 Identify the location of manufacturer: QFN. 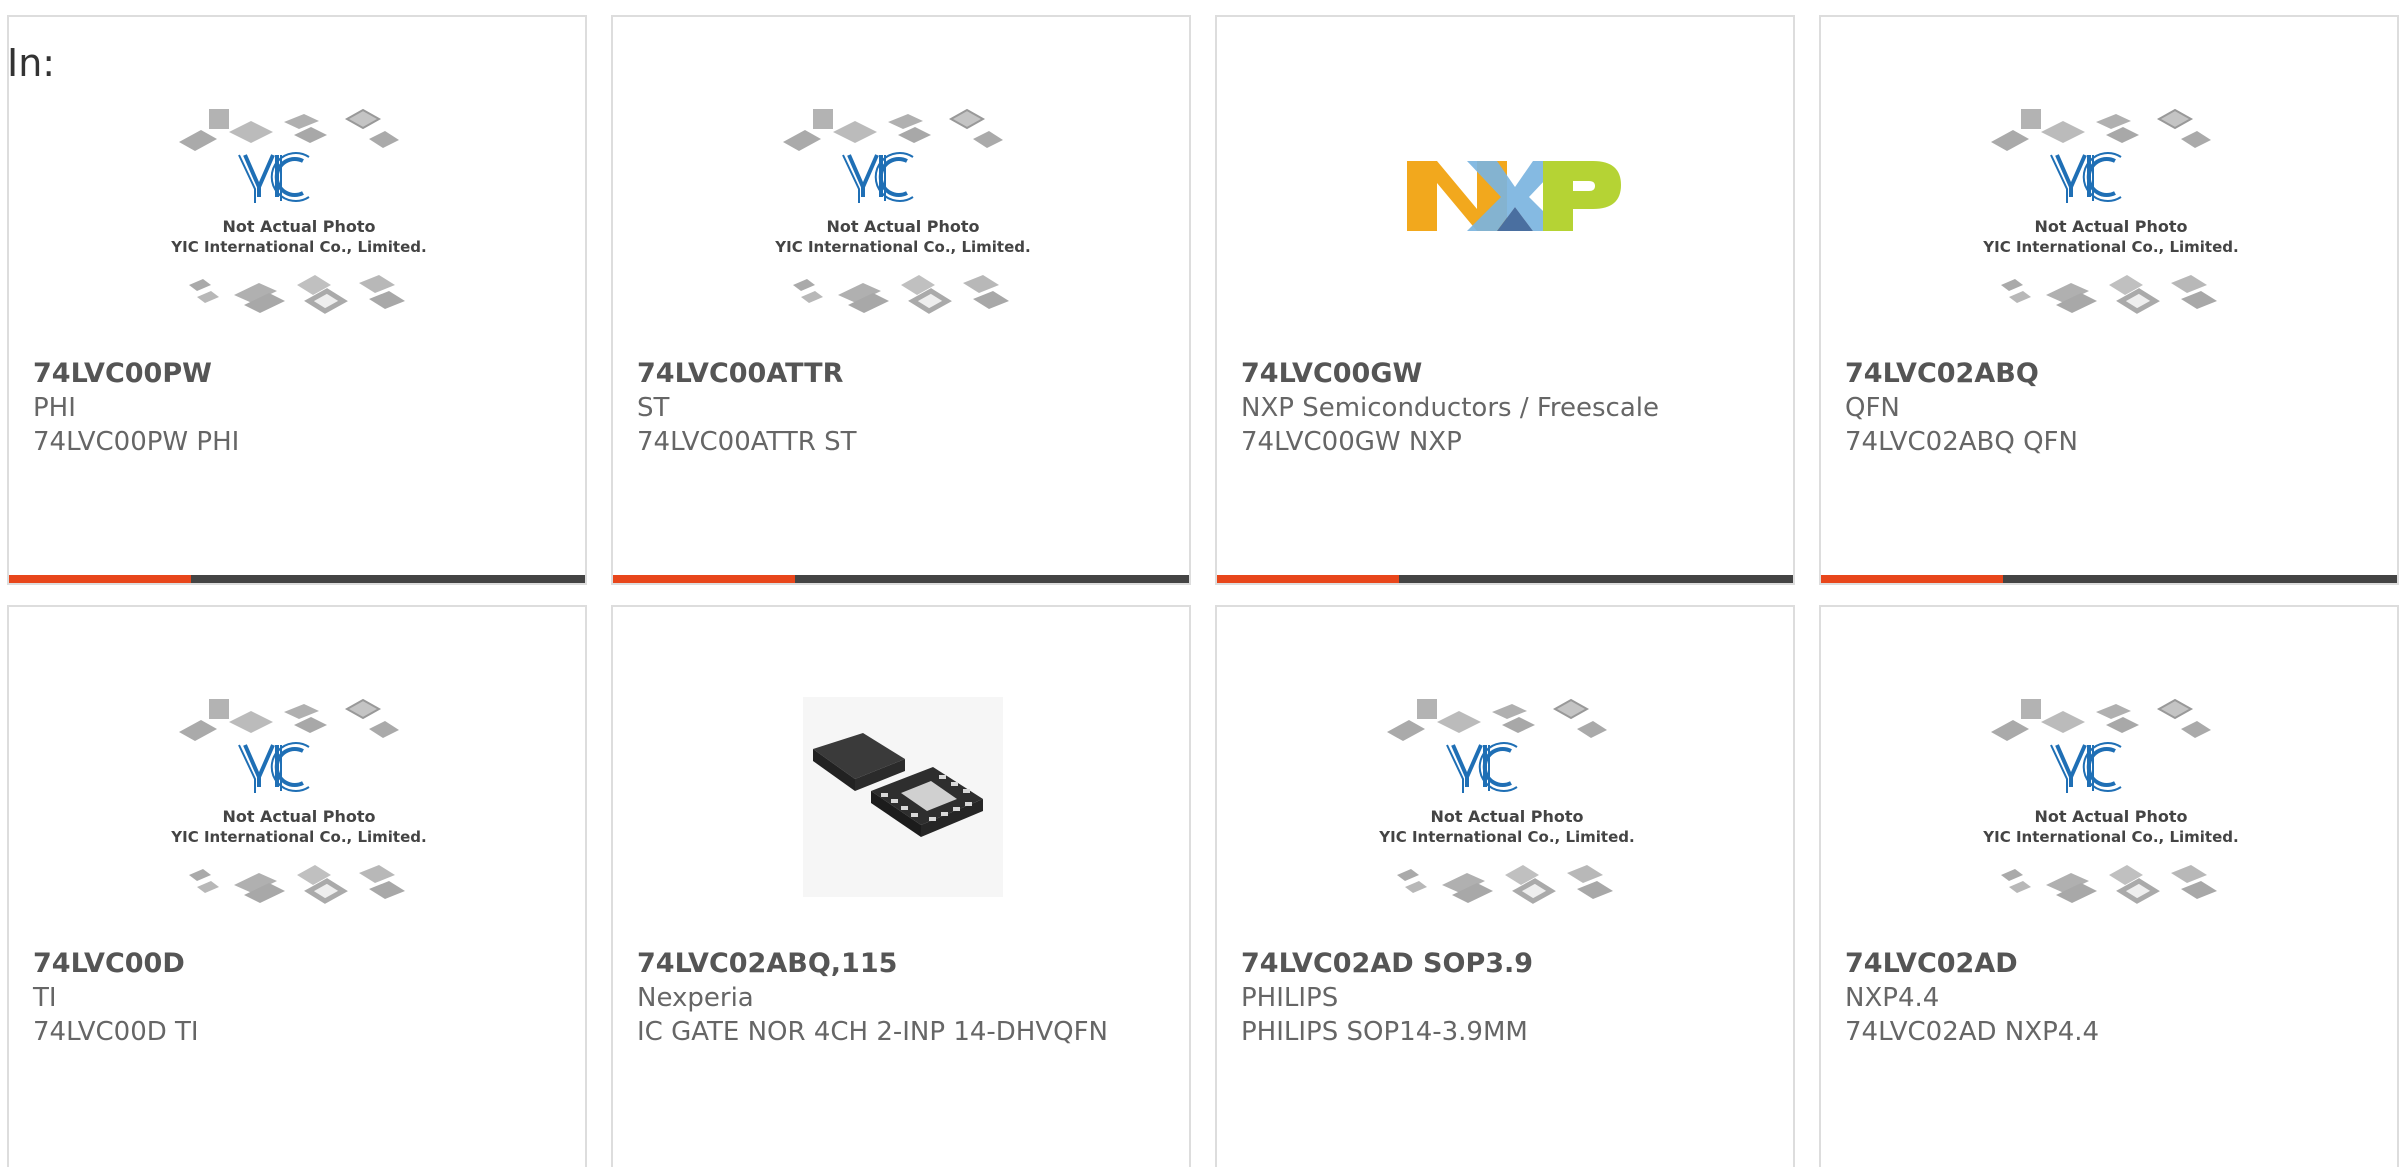
(1872, 408).